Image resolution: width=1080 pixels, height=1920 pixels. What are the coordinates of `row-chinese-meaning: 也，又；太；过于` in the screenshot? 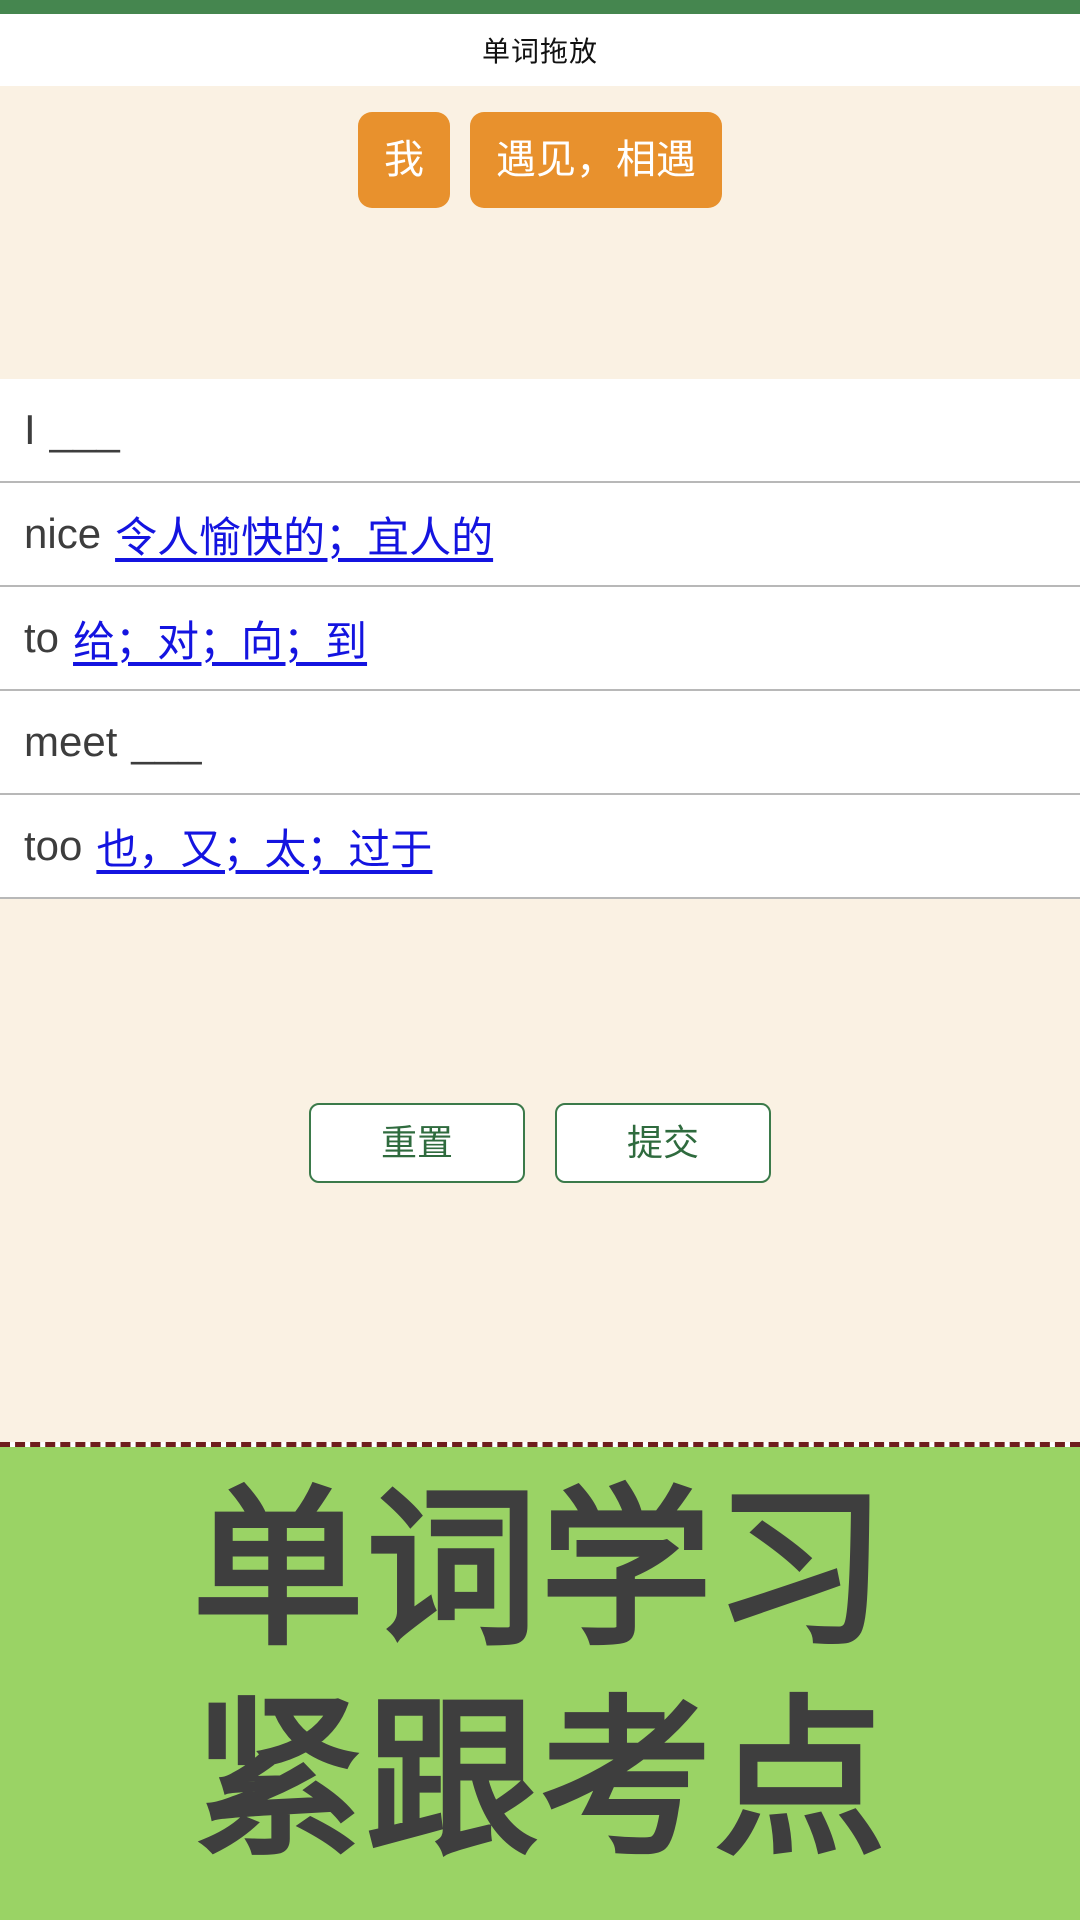 It's located at (264, 846).